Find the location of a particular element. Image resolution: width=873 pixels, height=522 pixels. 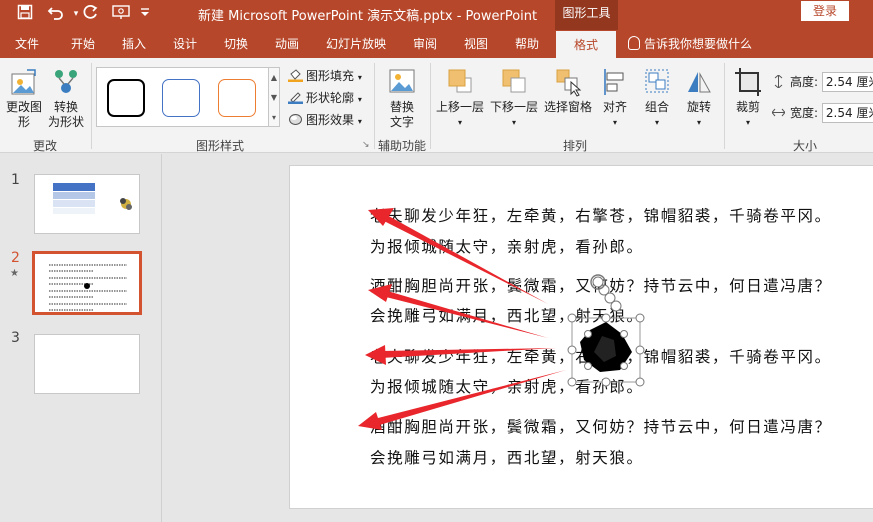

width-field: 宽度: 2.54 厘米 is located at coordinates (822, 113).